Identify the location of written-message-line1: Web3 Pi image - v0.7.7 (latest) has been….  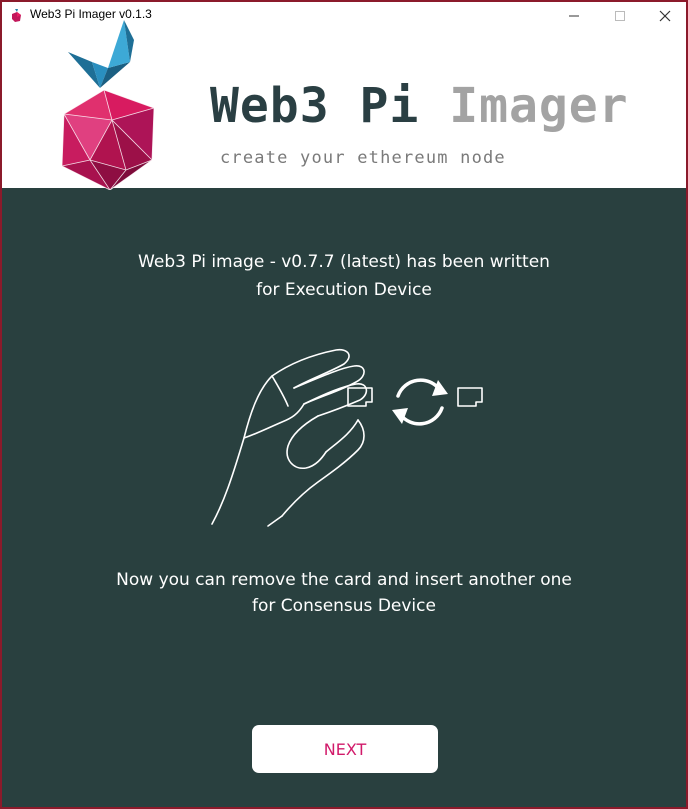
(344, 262).